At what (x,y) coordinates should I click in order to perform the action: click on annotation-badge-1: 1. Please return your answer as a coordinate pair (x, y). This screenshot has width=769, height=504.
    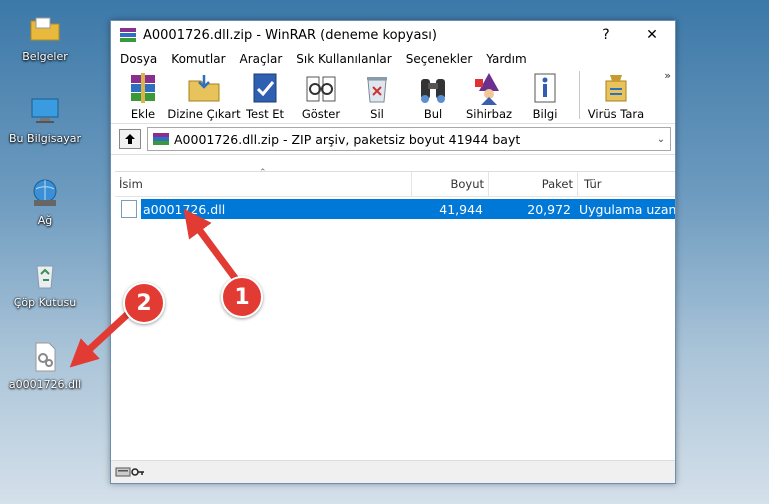
    Looking at the image, I should click on (242, 297).